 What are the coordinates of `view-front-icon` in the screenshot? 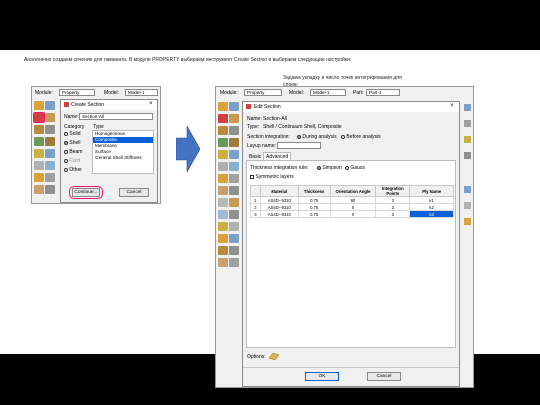 It's located at (467, 189).